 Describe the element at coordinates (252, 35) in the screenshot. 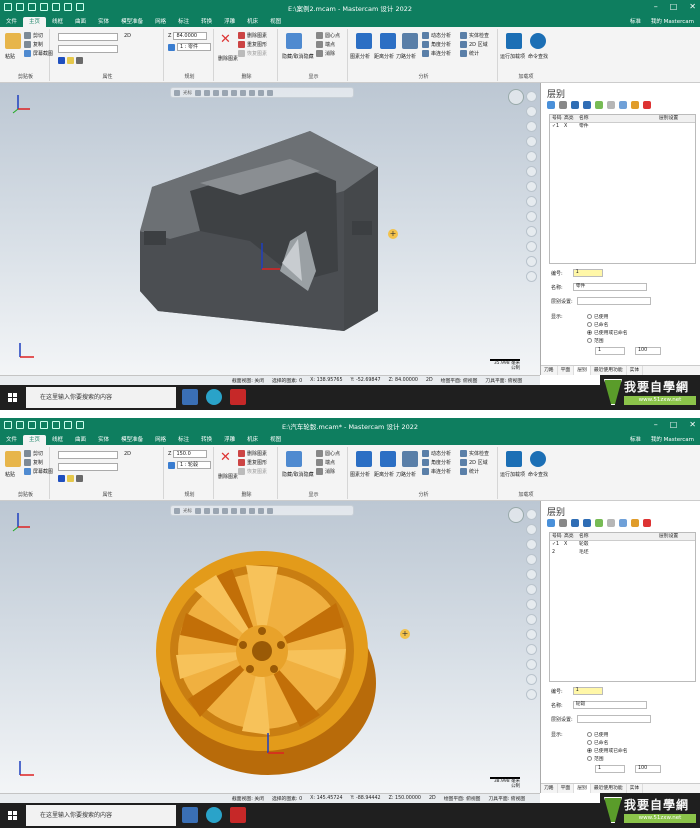

I see `delete-duplicate-button: 删除图素` at that location.